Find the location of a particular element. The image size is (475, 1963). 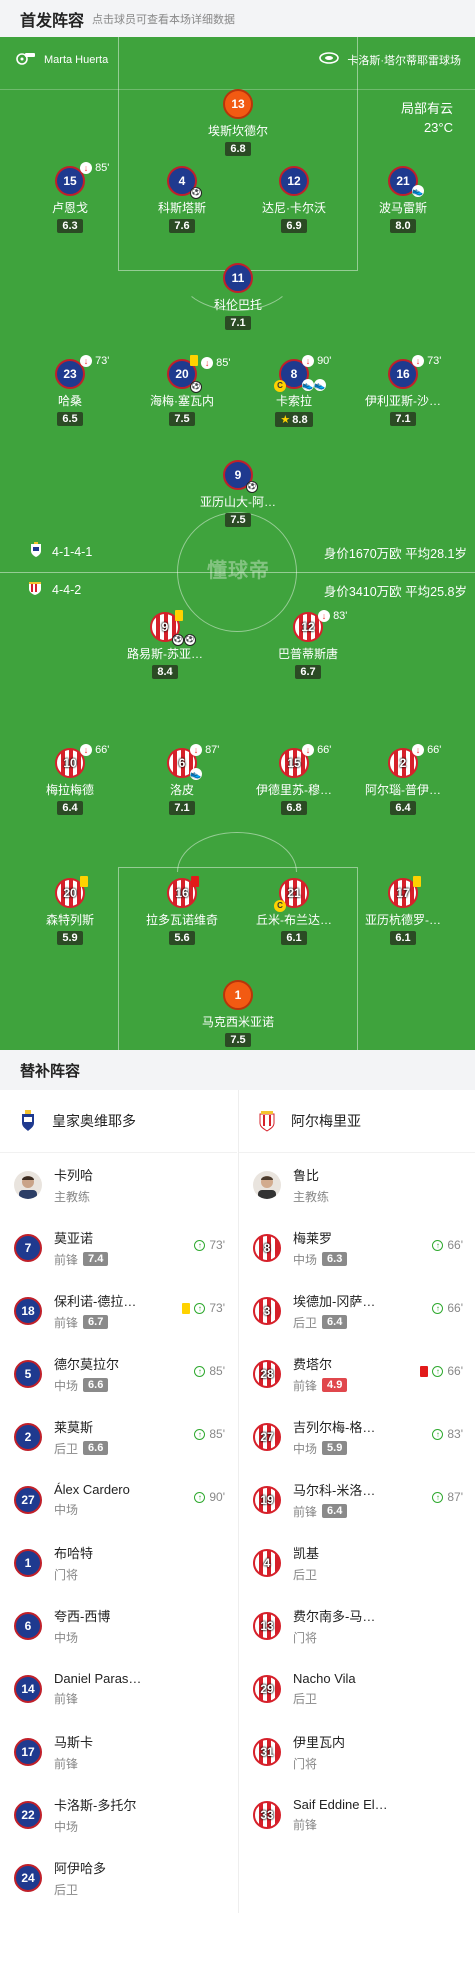

player-card: 11 科伦巴托 7.1 is located at coordinates (238, 297).